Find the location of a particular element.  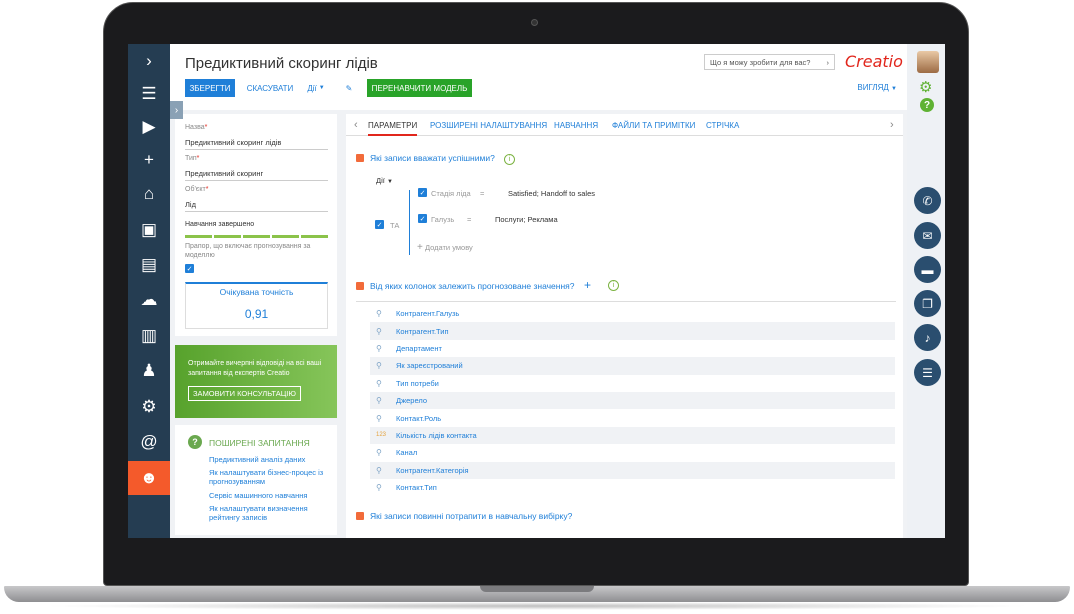

laptop-notch is located at coordinates (537, 589).